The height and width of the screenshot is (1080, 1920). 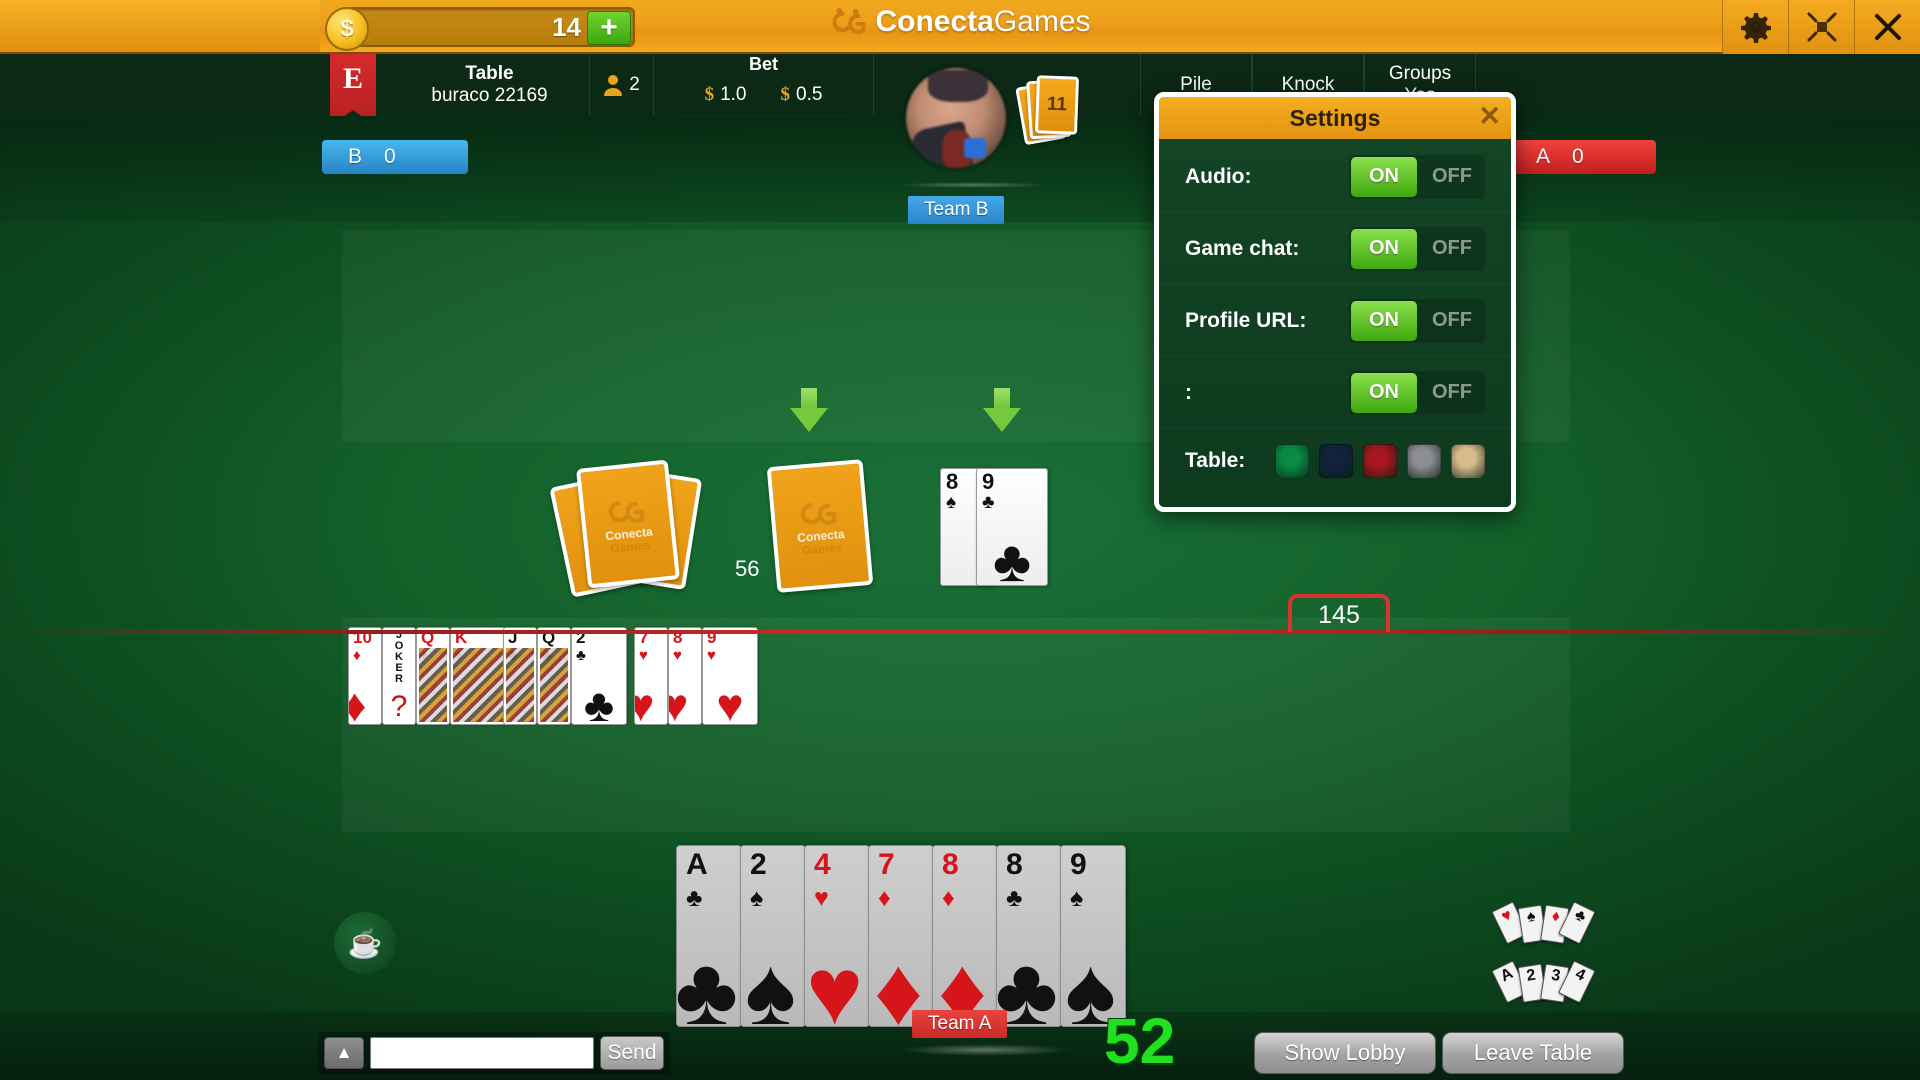 What do you see at coordinates (1345, 1053) in the screenshot?
I see `show-lobby-button: Show Lobby` at bounding box center [1345, 1053].